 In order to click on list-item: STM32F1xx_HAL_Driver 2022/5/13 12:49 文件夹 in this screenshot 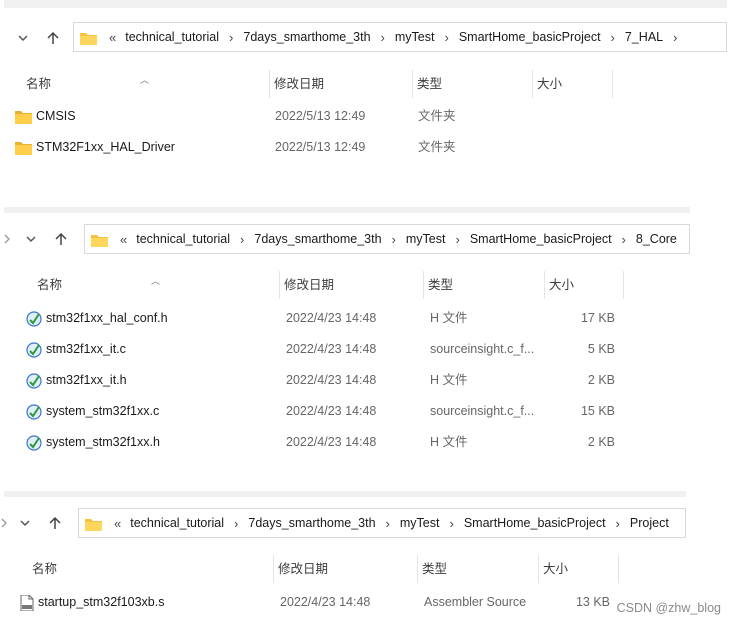, I will do `click(365, 147)`.